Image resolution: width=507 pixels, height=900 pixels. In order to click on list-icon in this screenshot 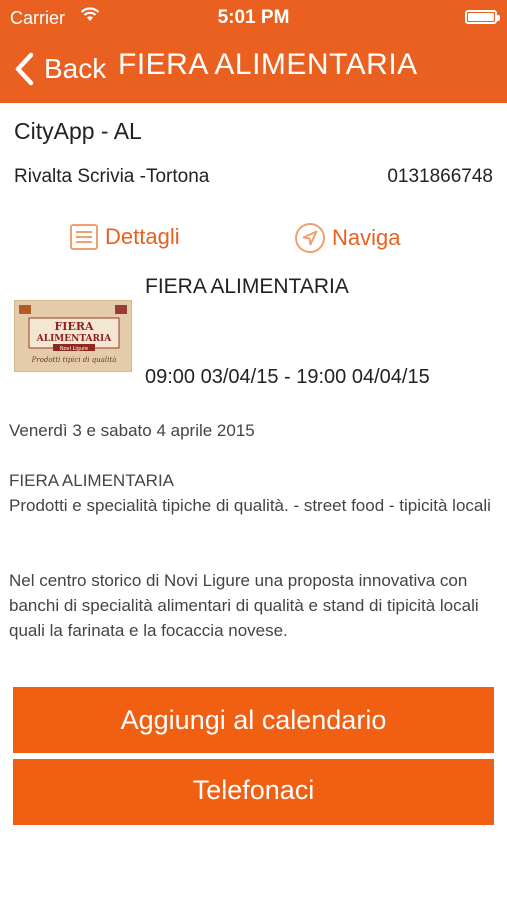, I will do `click(84, 237)`.